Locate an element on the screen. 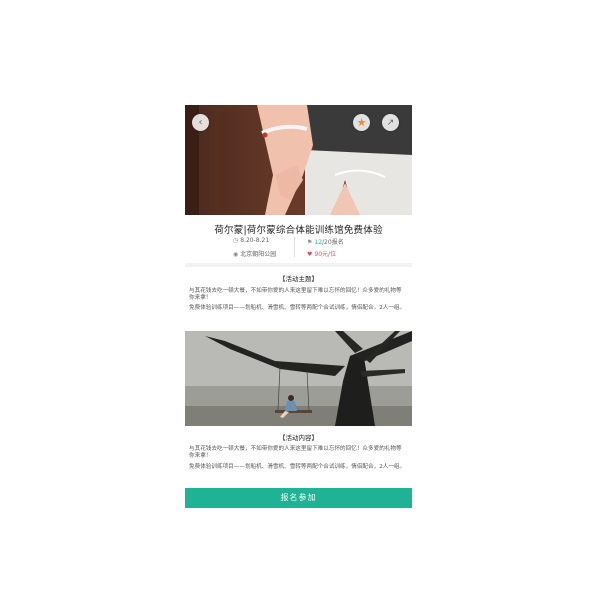 Image resolution: width=597 pixels, height=597 pixels. section-heading-theme: 【活动主题】 is located at coordinates (298, 279).